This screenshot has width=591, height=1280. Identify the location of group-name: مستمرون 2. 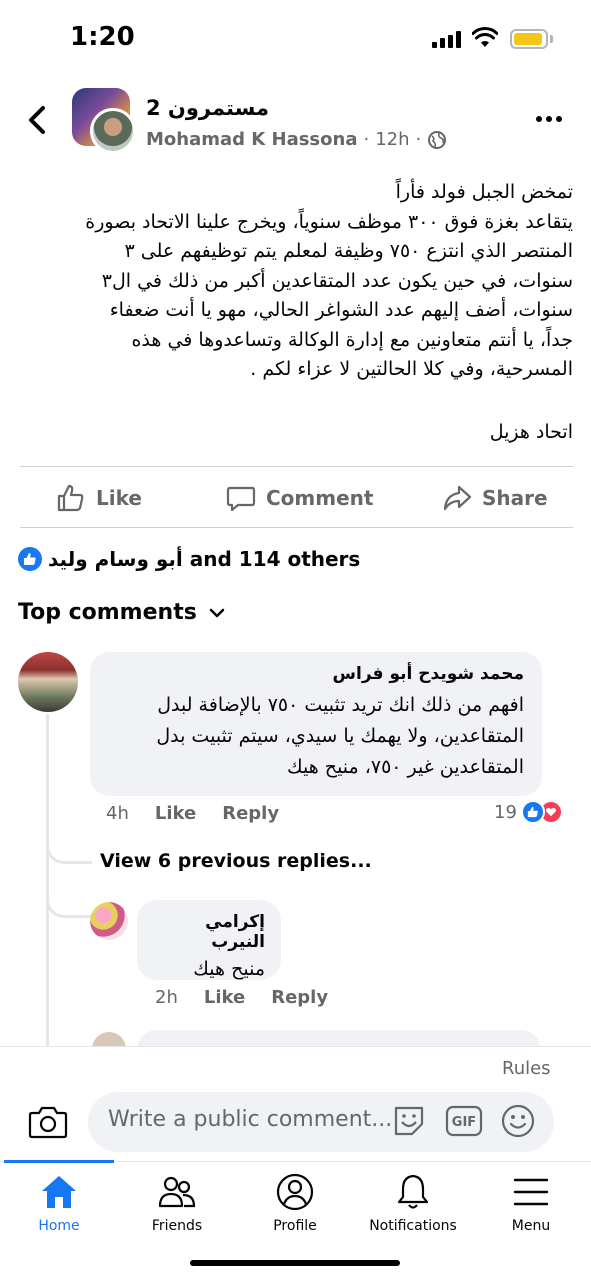
(207, 108).